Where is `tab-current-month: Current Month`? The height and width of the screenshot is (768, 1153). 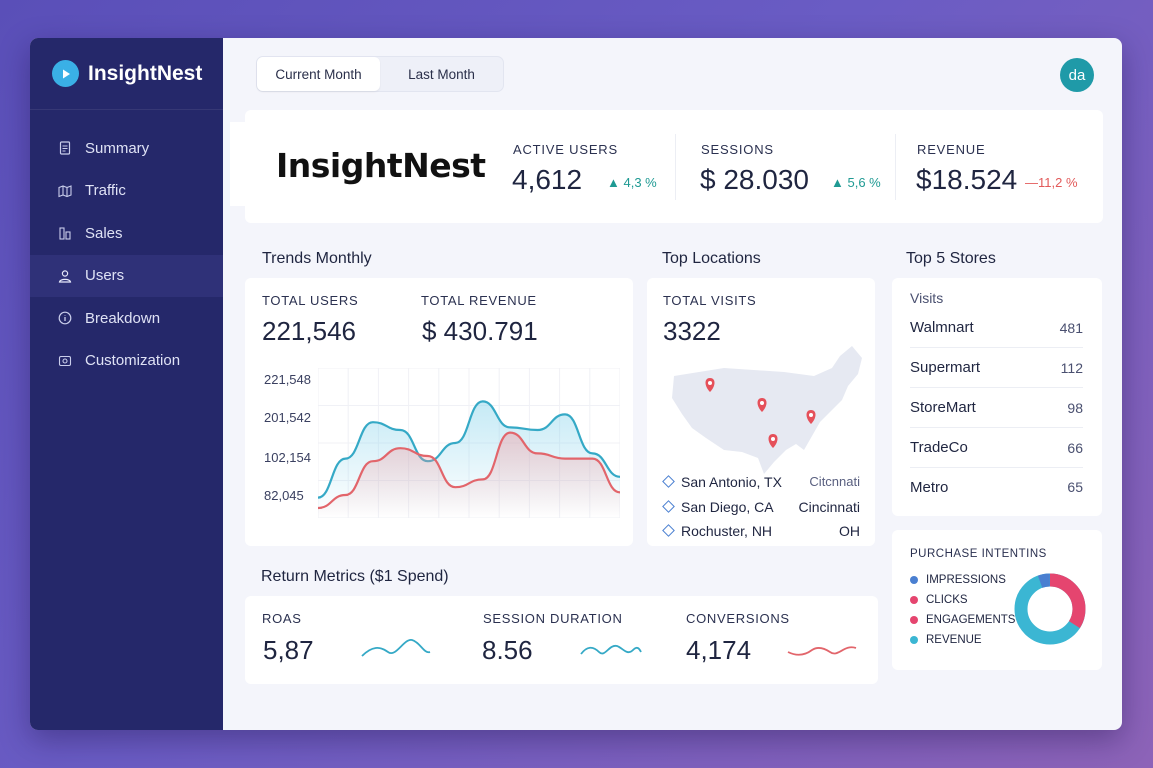
tab-current-month: Current Month is located at coordinates (318, 74).